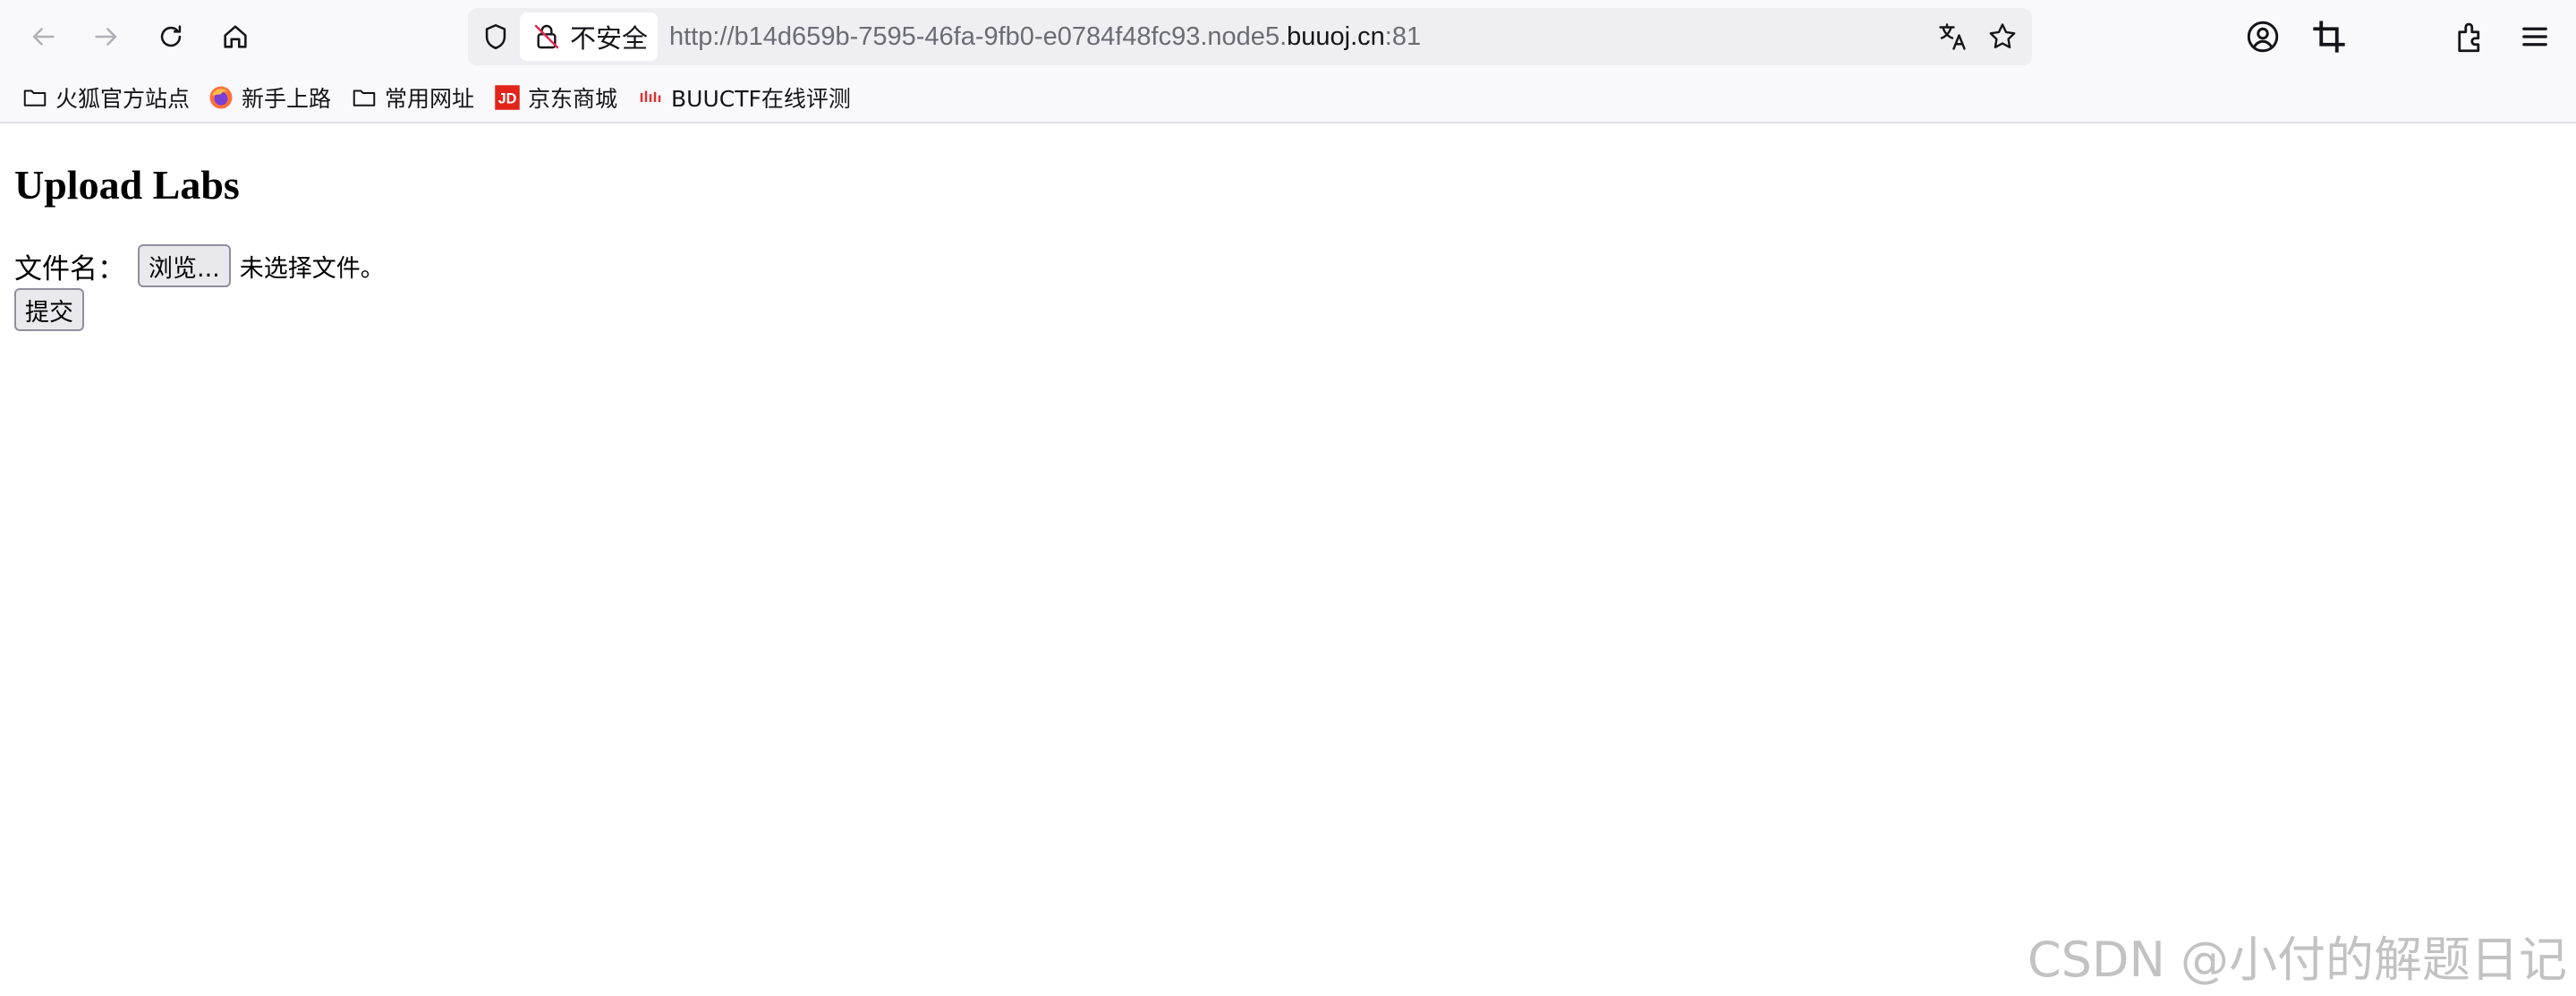 The width and height of the screenshot is (2576, 996). What do you see at coordinates (2297, 960) in the screenshot?
I see `csdn-watermark: CSDN @小付的解题日记` at bounding box center [2297, 960].